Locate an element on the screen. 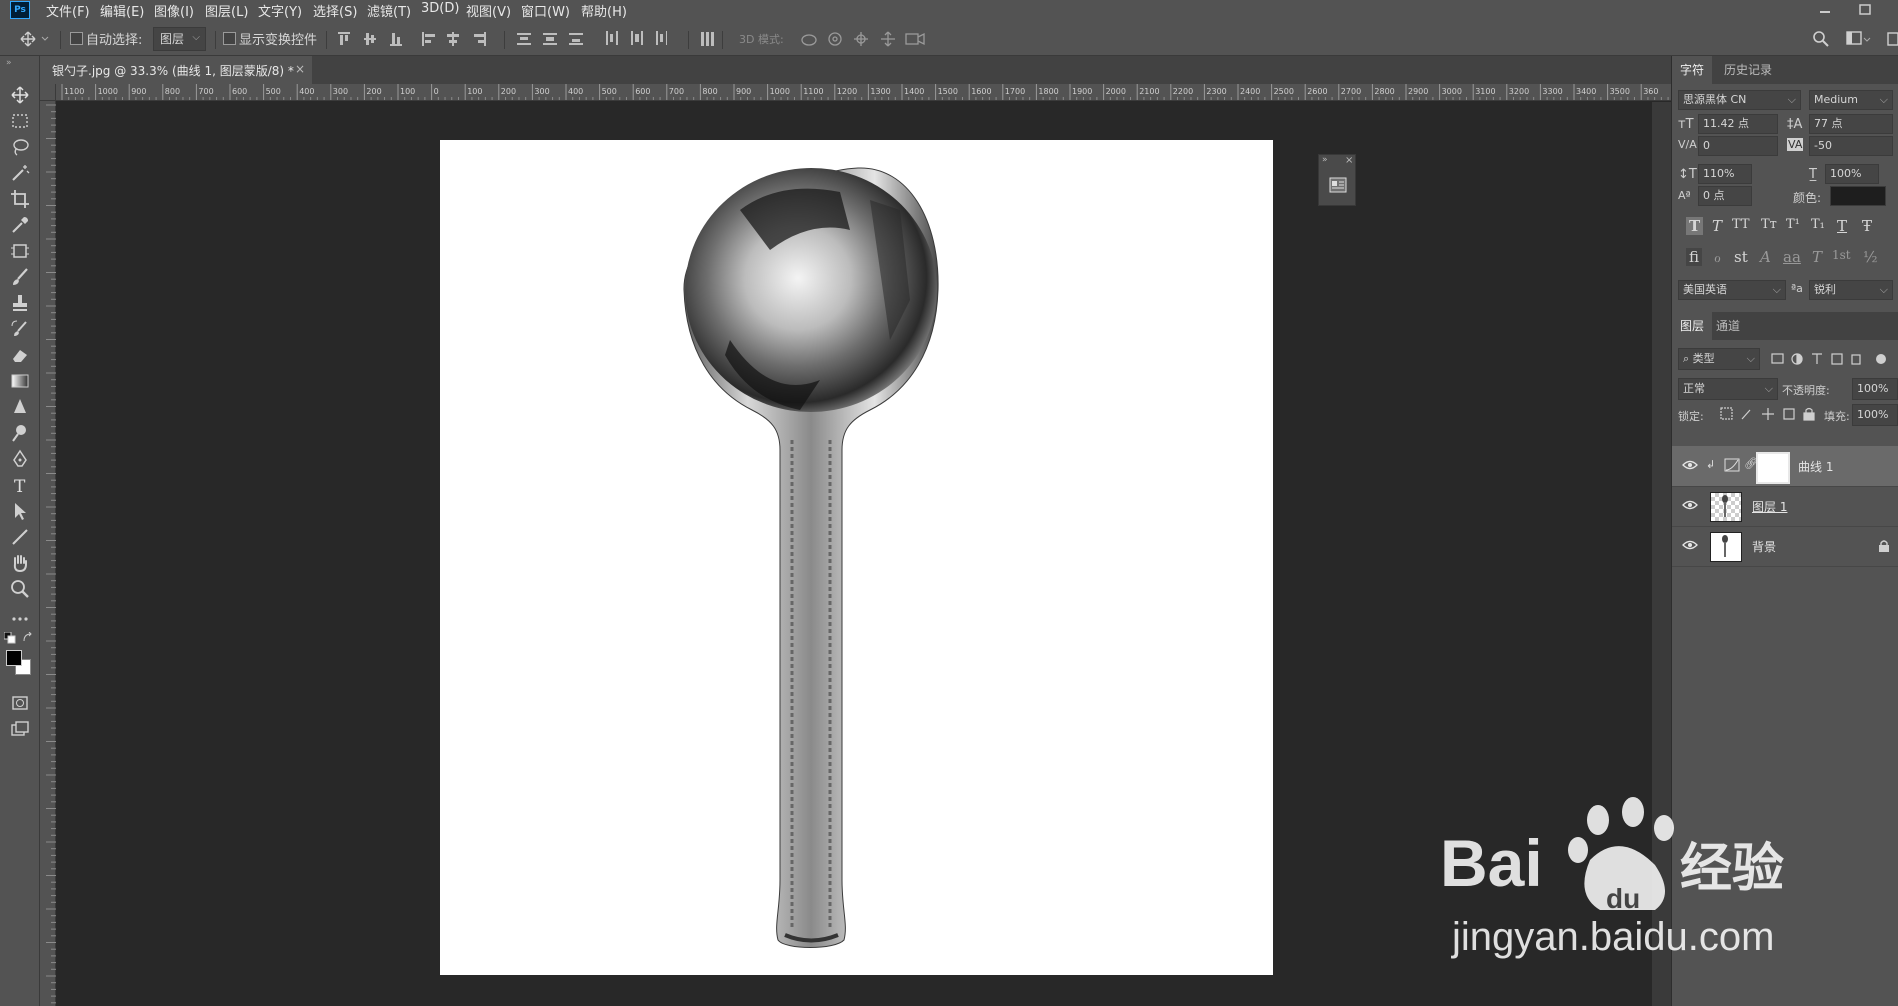 The width and height of the screenshot is (1898, 1006). small-caps-button: Tт is located at coordinates (1769, 224).